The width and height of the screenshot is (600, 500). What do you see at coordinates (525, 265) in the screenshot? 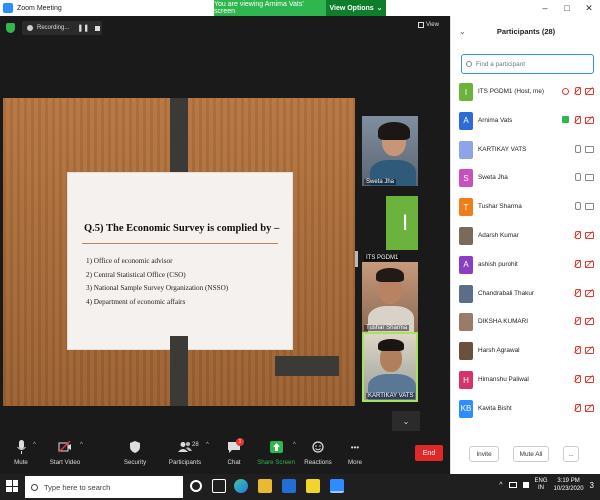
I see `participant-row: Aashish purohit` at bounding box center [525, 265].